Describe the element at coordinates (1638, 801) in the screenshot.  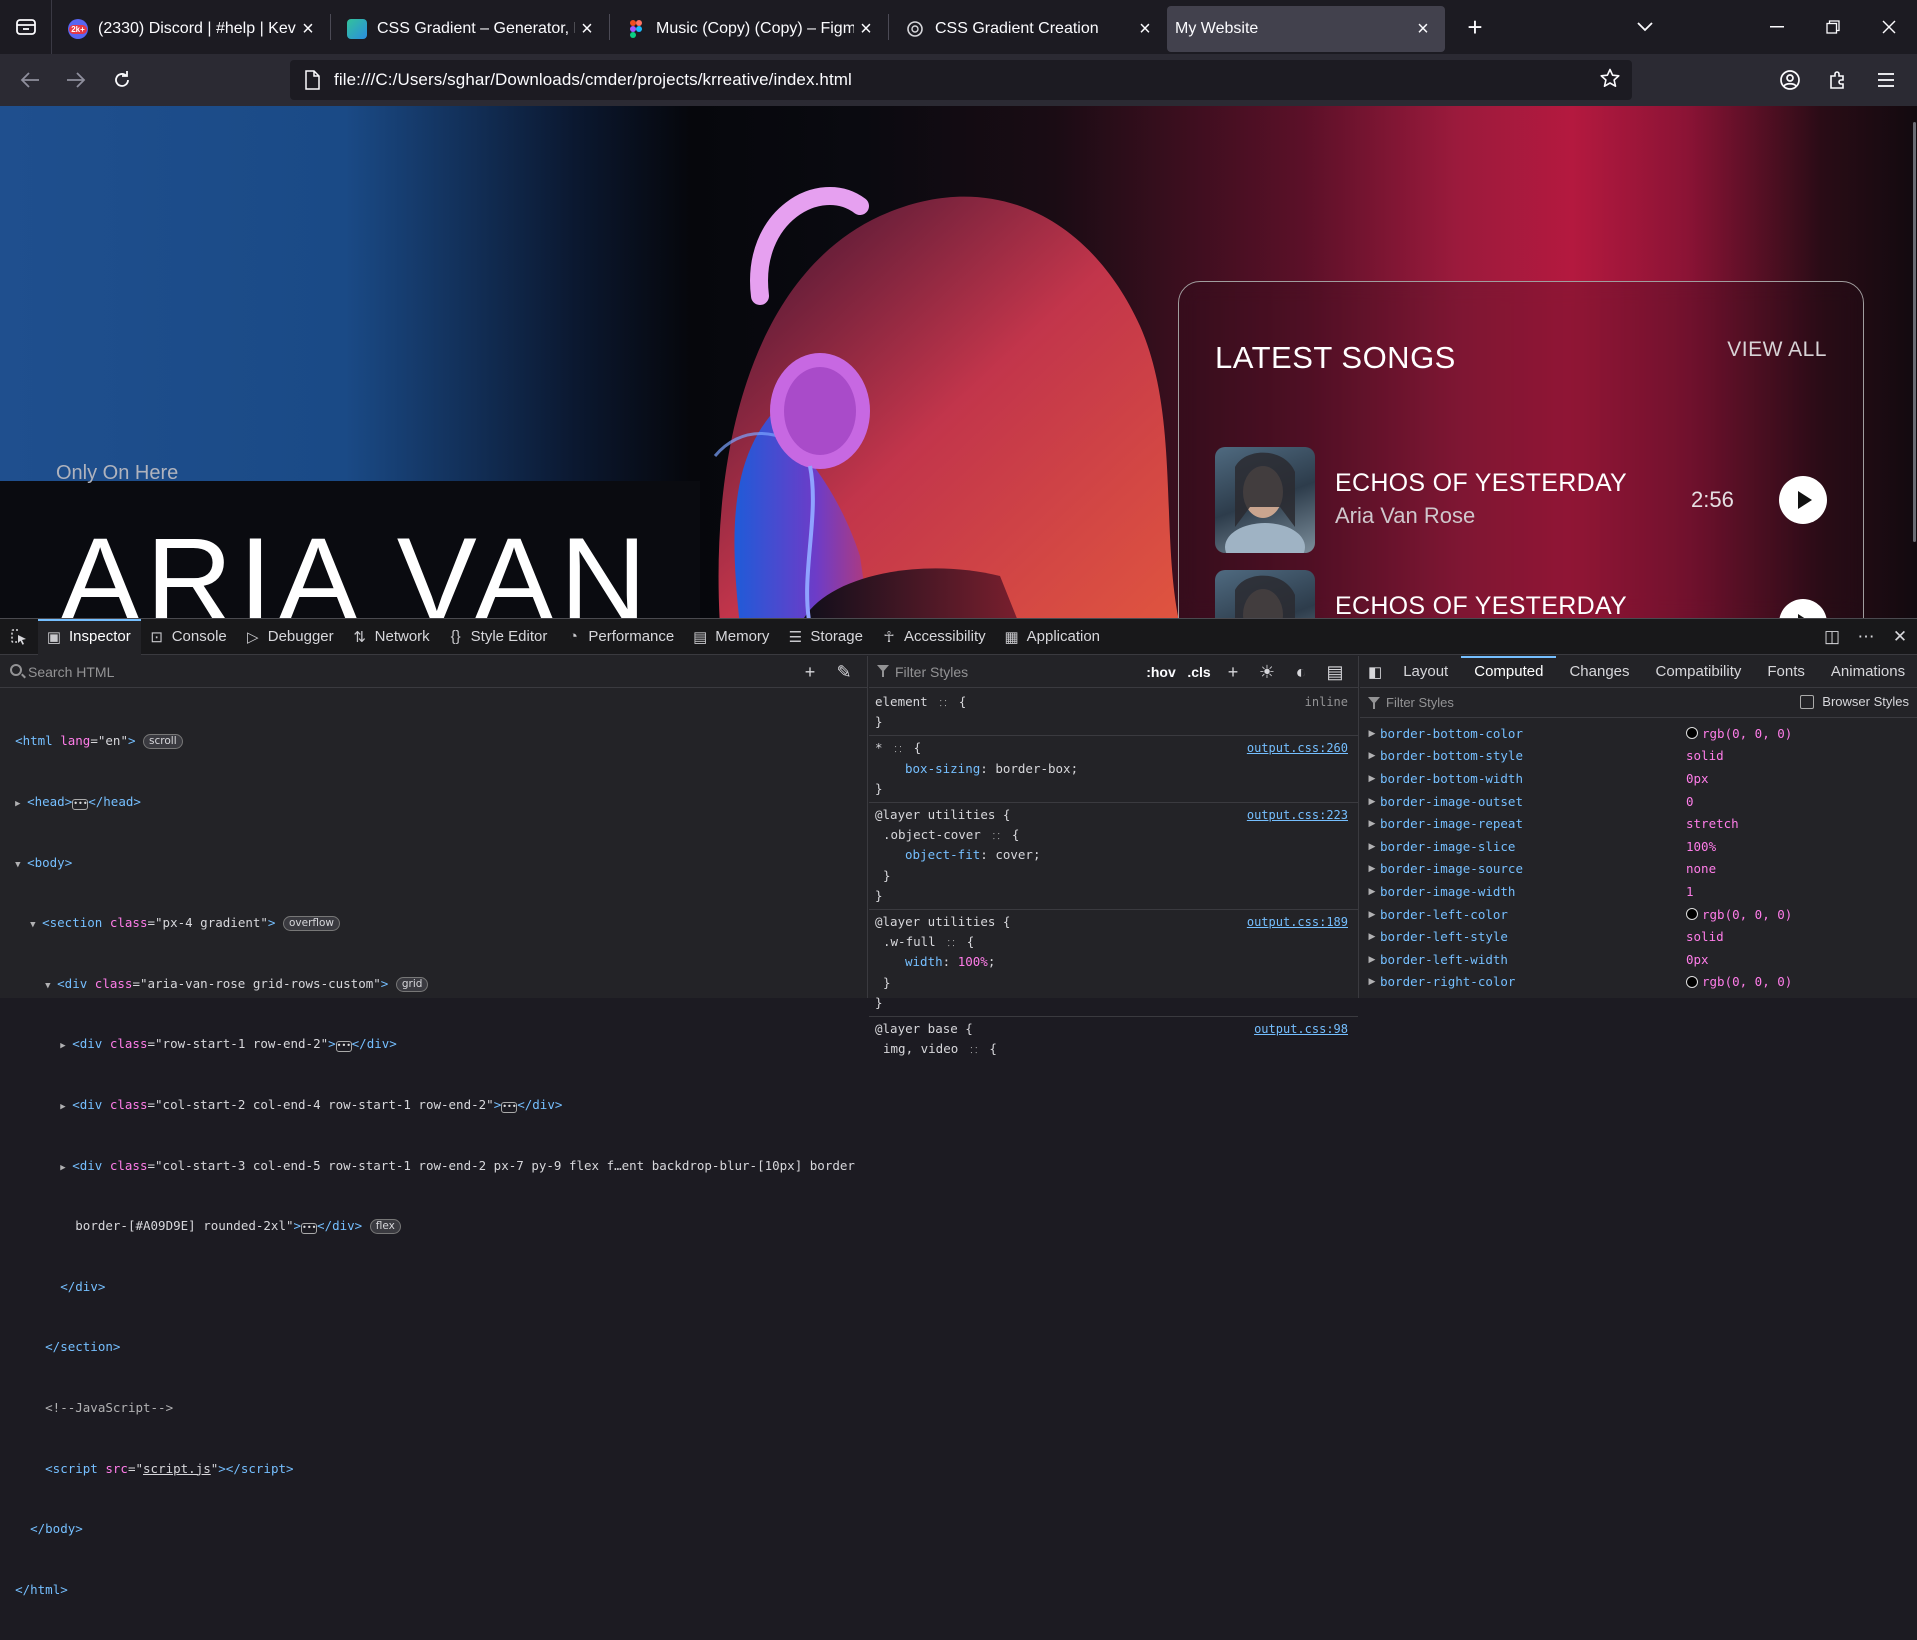
I see `computed-row: ▶ border-image-outset 0` at that location.